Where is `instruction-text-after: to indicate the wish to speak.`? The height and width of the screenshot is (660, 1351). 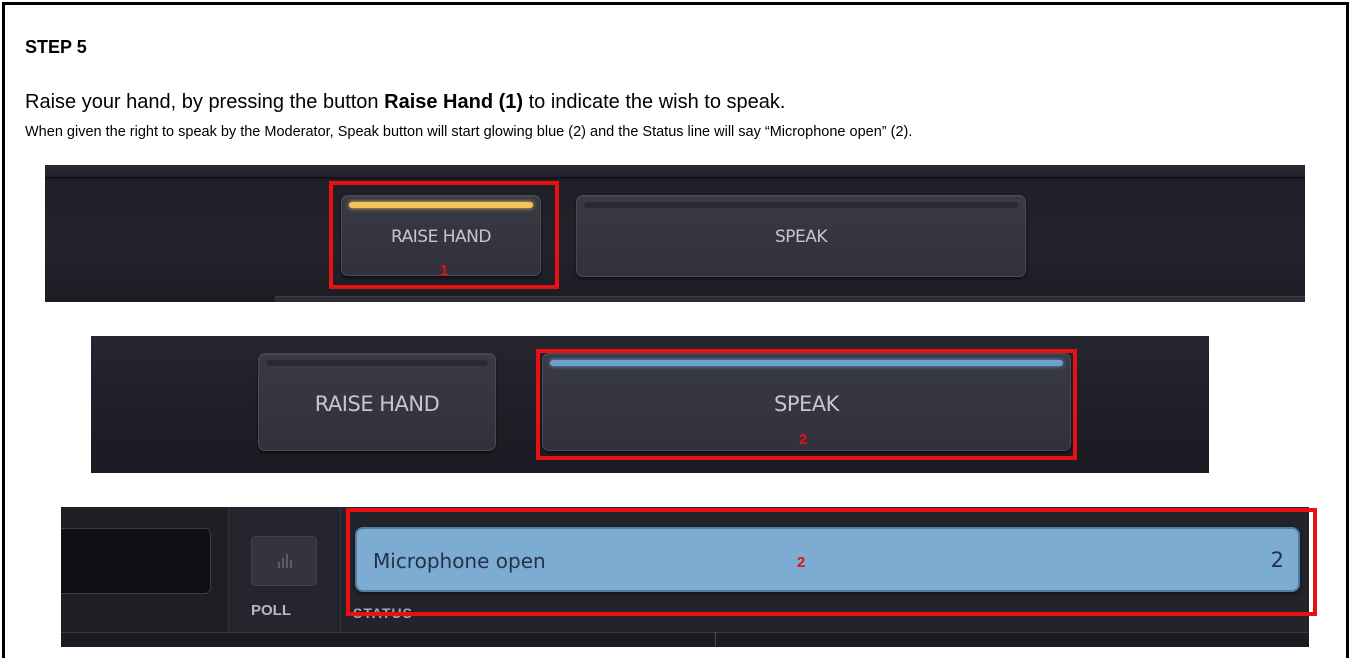 instruction-text-after: to indicate the wish to speak. is located at coordinates (654, 102).